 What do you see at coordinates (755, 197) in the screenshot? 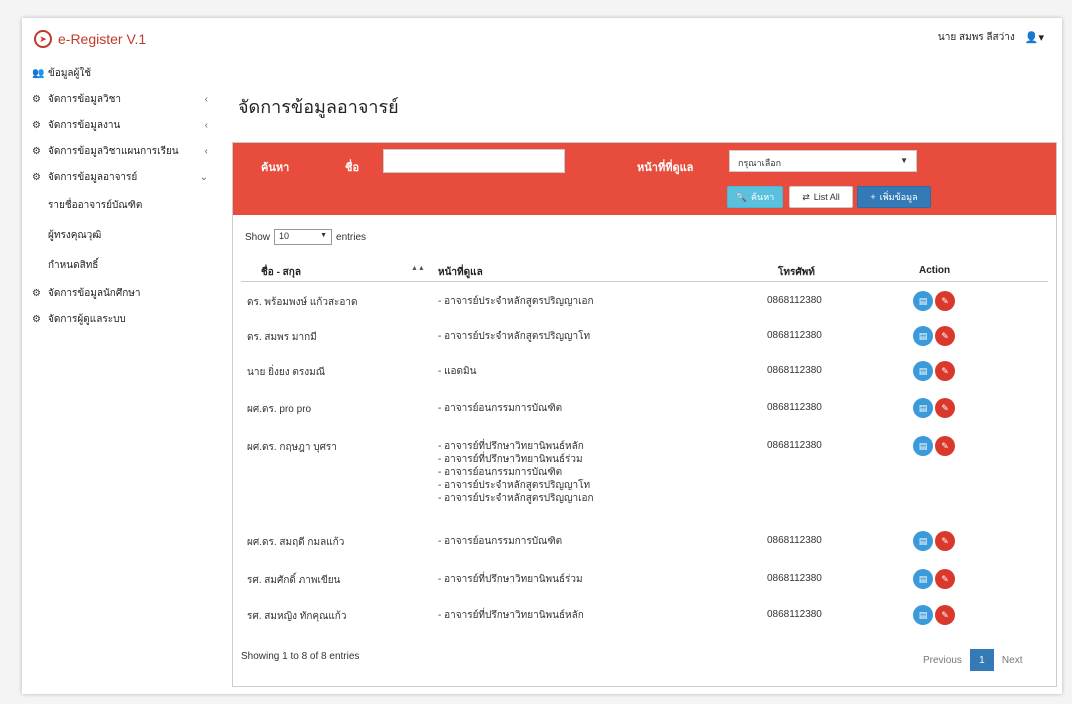
I see `search-button: 🔍 ค้นหา` at bounding box center [755, 197].